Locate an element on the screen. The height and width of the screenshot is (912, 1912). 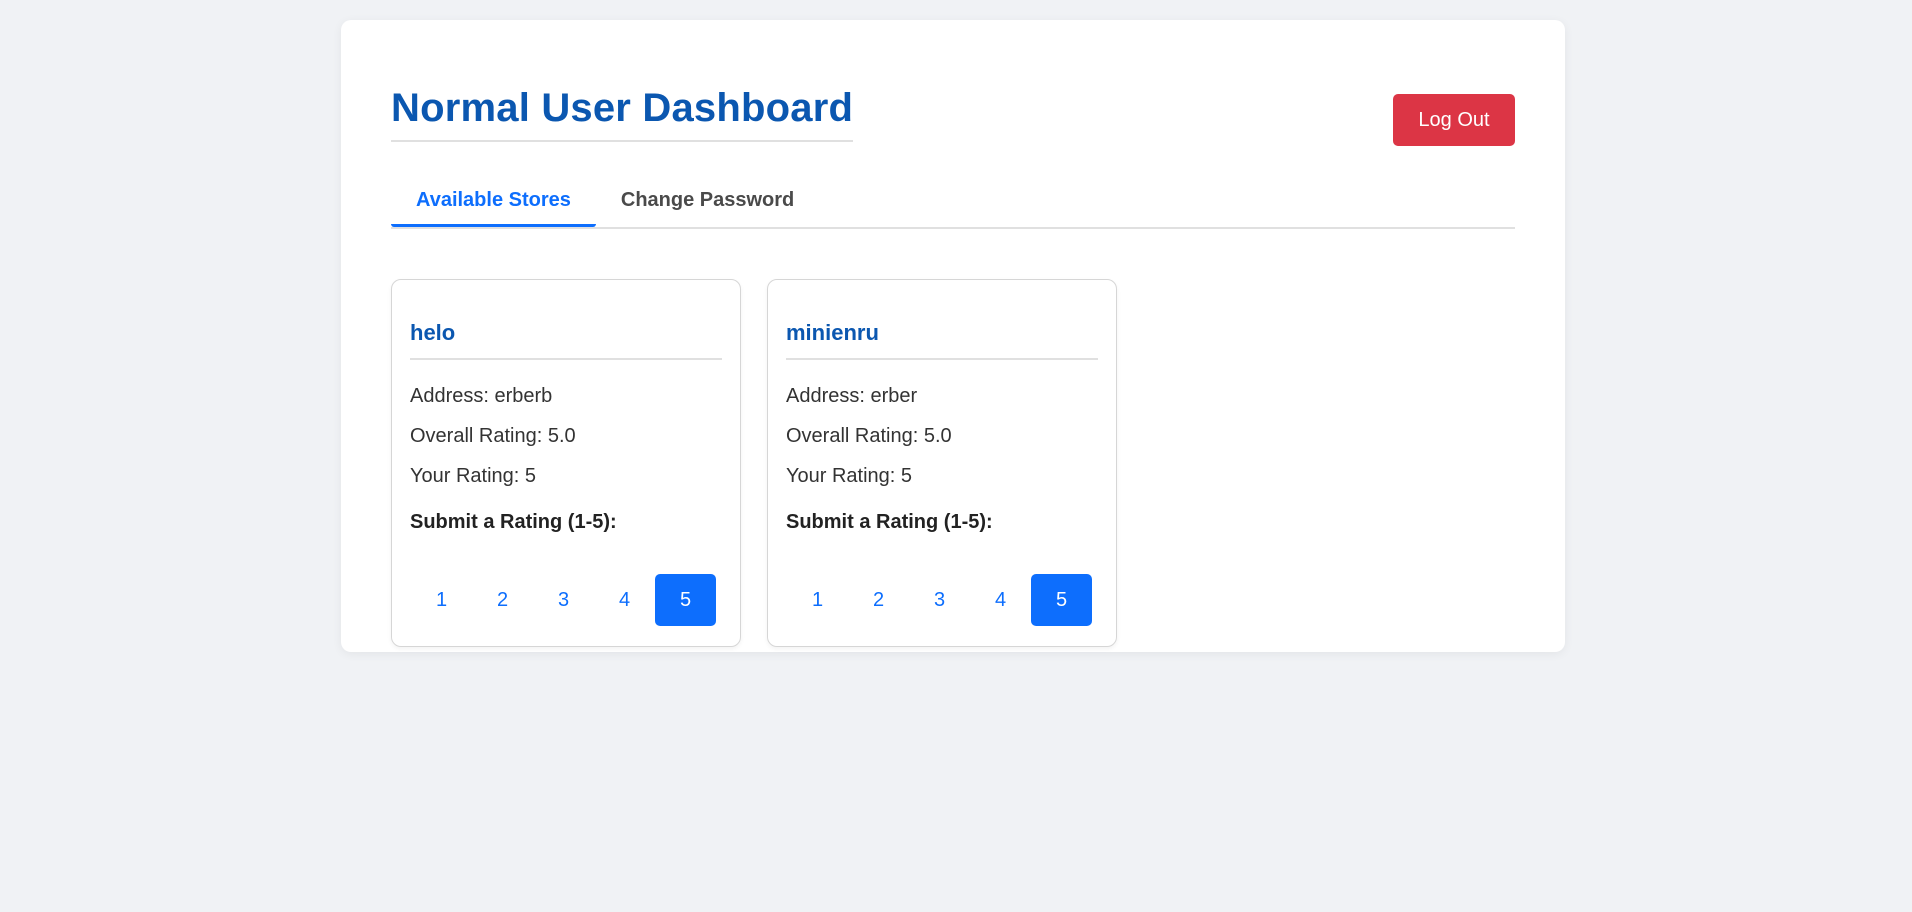
store-name: helo is located at coordinates (566, 320).